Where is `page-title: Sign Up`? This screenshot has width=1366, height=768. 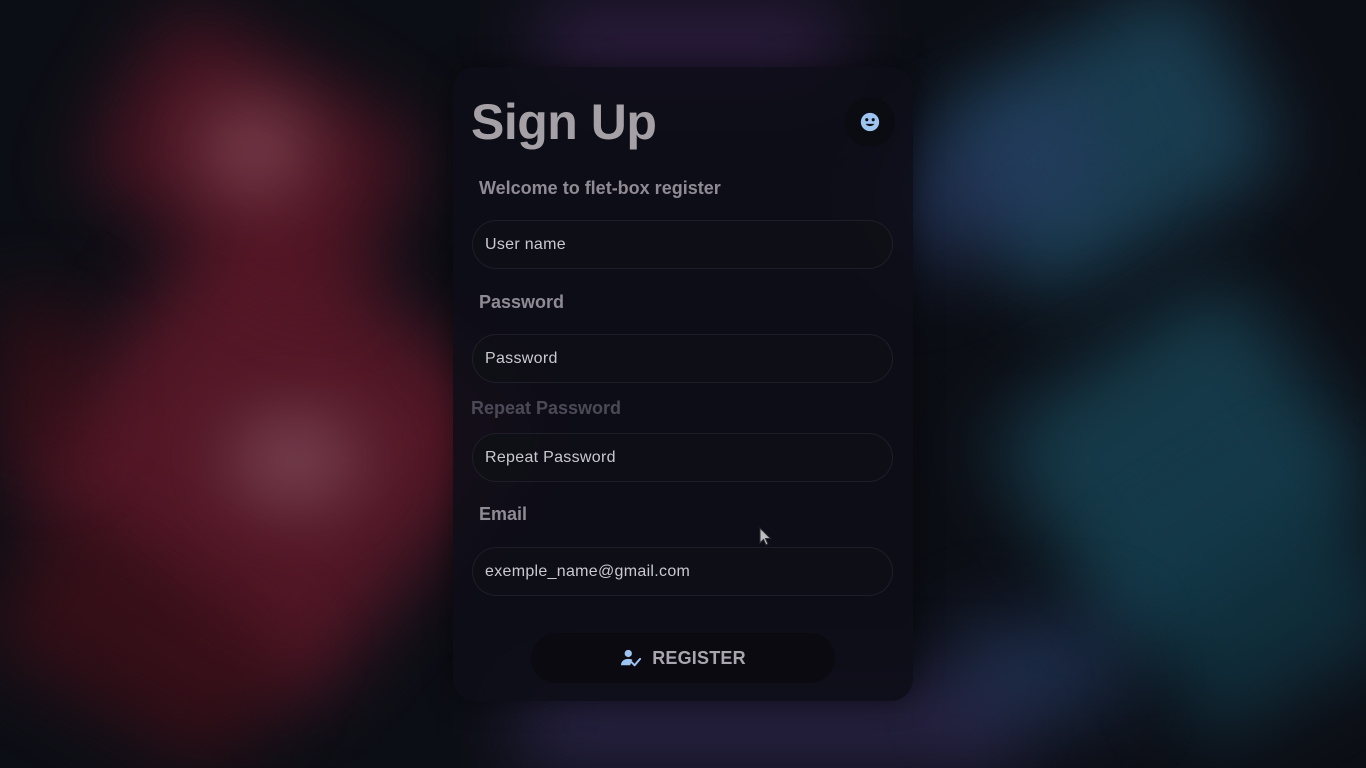 page-title: Sign Up is located at coordinates (564, 122).